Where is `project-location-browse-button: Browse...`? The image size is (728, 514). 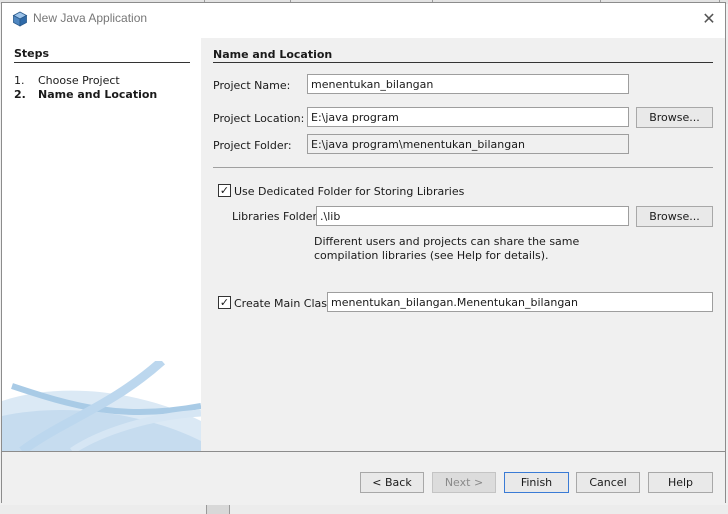 project-location-browse-button: Browse... is located at coordinates (674, 117).